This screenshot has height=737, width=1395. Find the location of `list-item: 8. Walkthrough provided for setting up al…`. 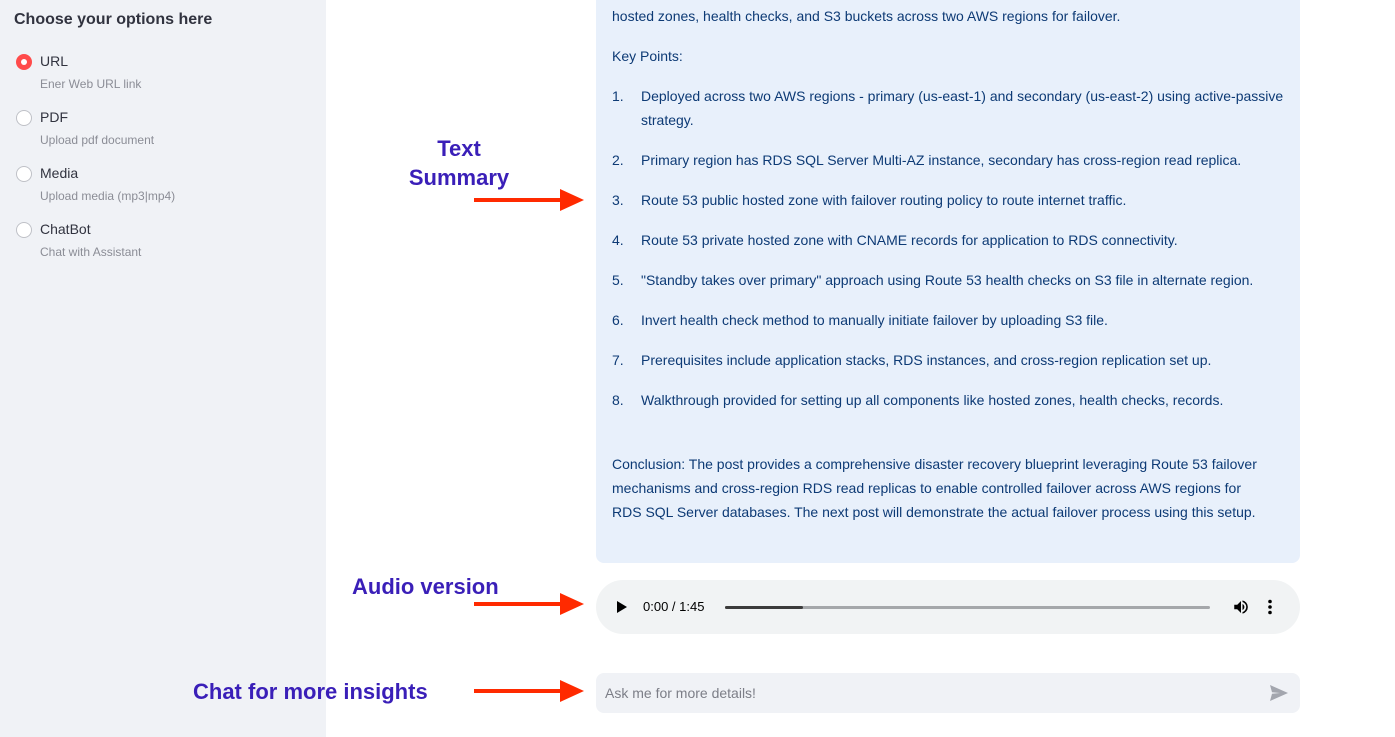

list-item: 8. Walkthrough provided for setting up al… is located at coordinates (948, 400).